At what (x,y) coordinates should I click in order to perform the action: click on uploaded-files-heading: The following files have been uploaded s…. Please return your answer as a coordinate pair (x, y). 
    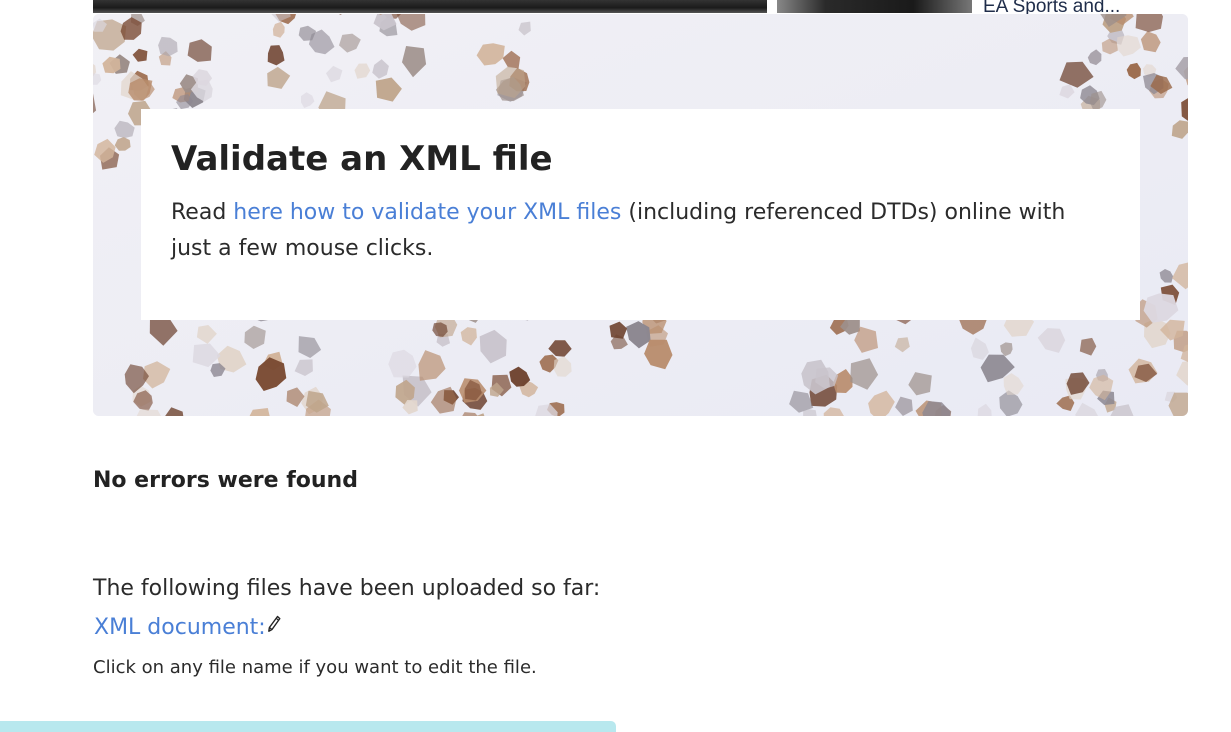
    Looking at the image, I should click on (347, 588).